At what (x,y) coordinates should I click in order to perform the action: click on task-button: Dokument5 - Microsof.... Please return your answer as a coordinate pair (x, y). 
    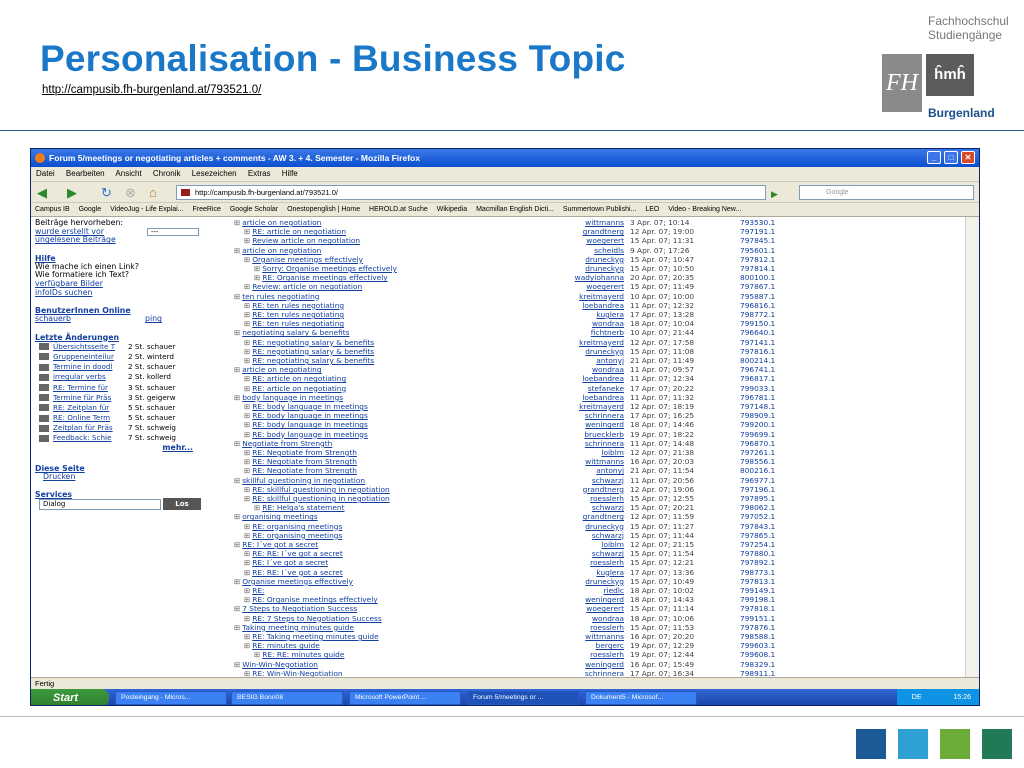
    Looking at the image, I should click on (641, 698).